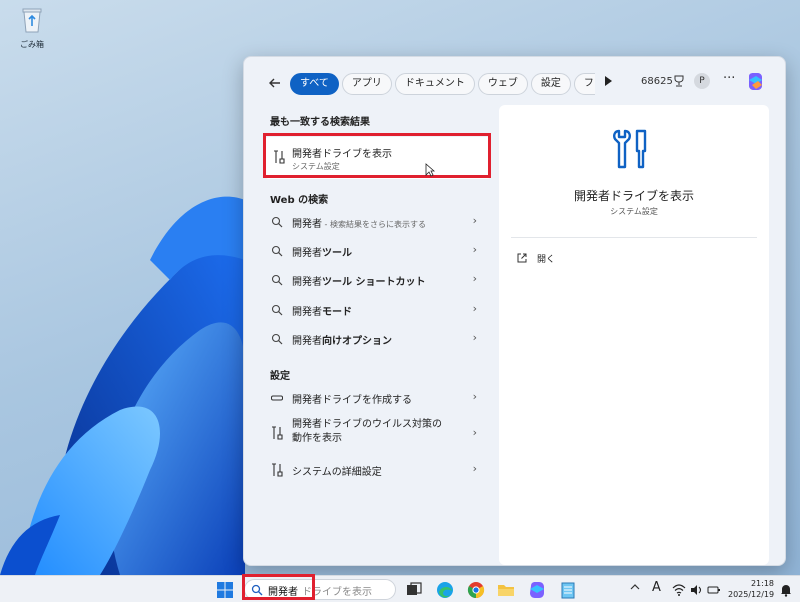 The image size is (800, 602). I want to click on web-result-bold: 向けオプション, so click(357, 341).